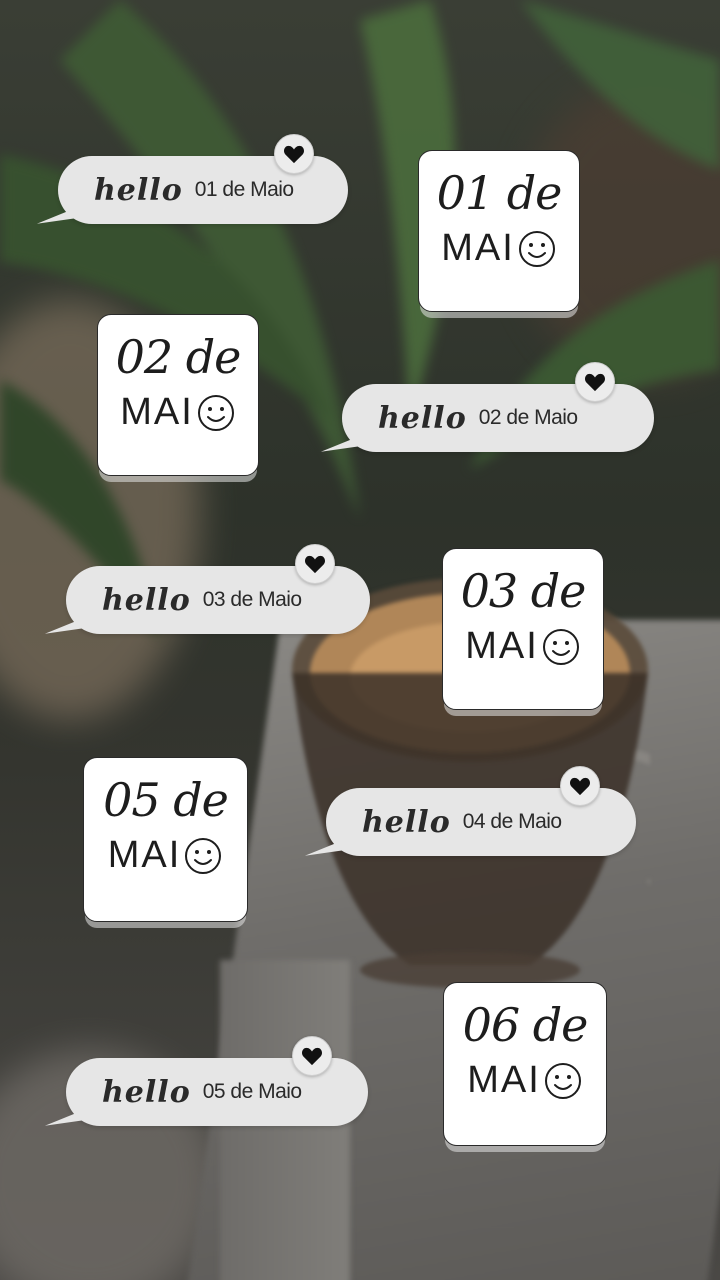  What do you see at coordinates (528, 417) in the screenshot?
I see `bubble-date: 02 de Maio` at bounding box center [528, 417].